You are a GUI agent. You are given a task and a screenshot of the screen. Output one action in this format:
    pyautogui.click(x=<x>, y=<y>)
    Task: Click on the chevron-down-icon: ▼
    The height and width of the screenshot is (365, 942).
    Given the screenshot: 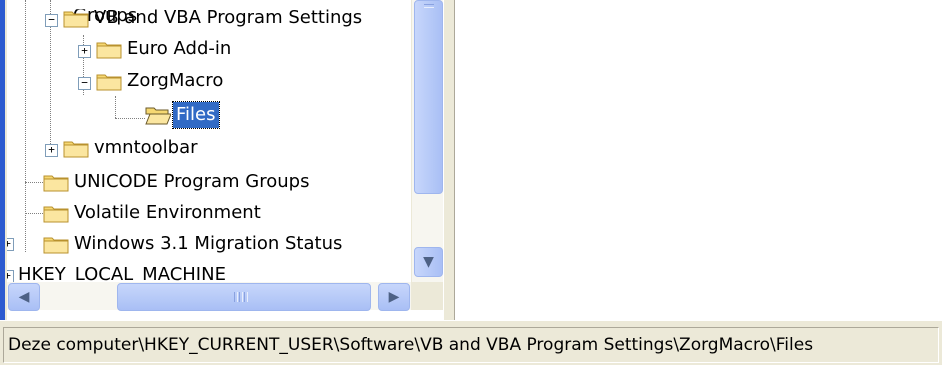 What is the action you would take?
    pyautogui.click(x=428, y=262)
    